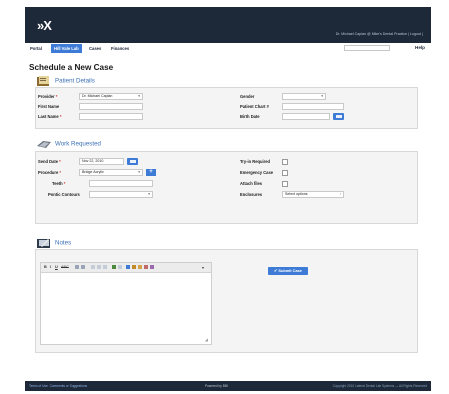 This screenshot has height=394, width=449. I want to click on send-date-label-text: Send Date, so click(48, 161).